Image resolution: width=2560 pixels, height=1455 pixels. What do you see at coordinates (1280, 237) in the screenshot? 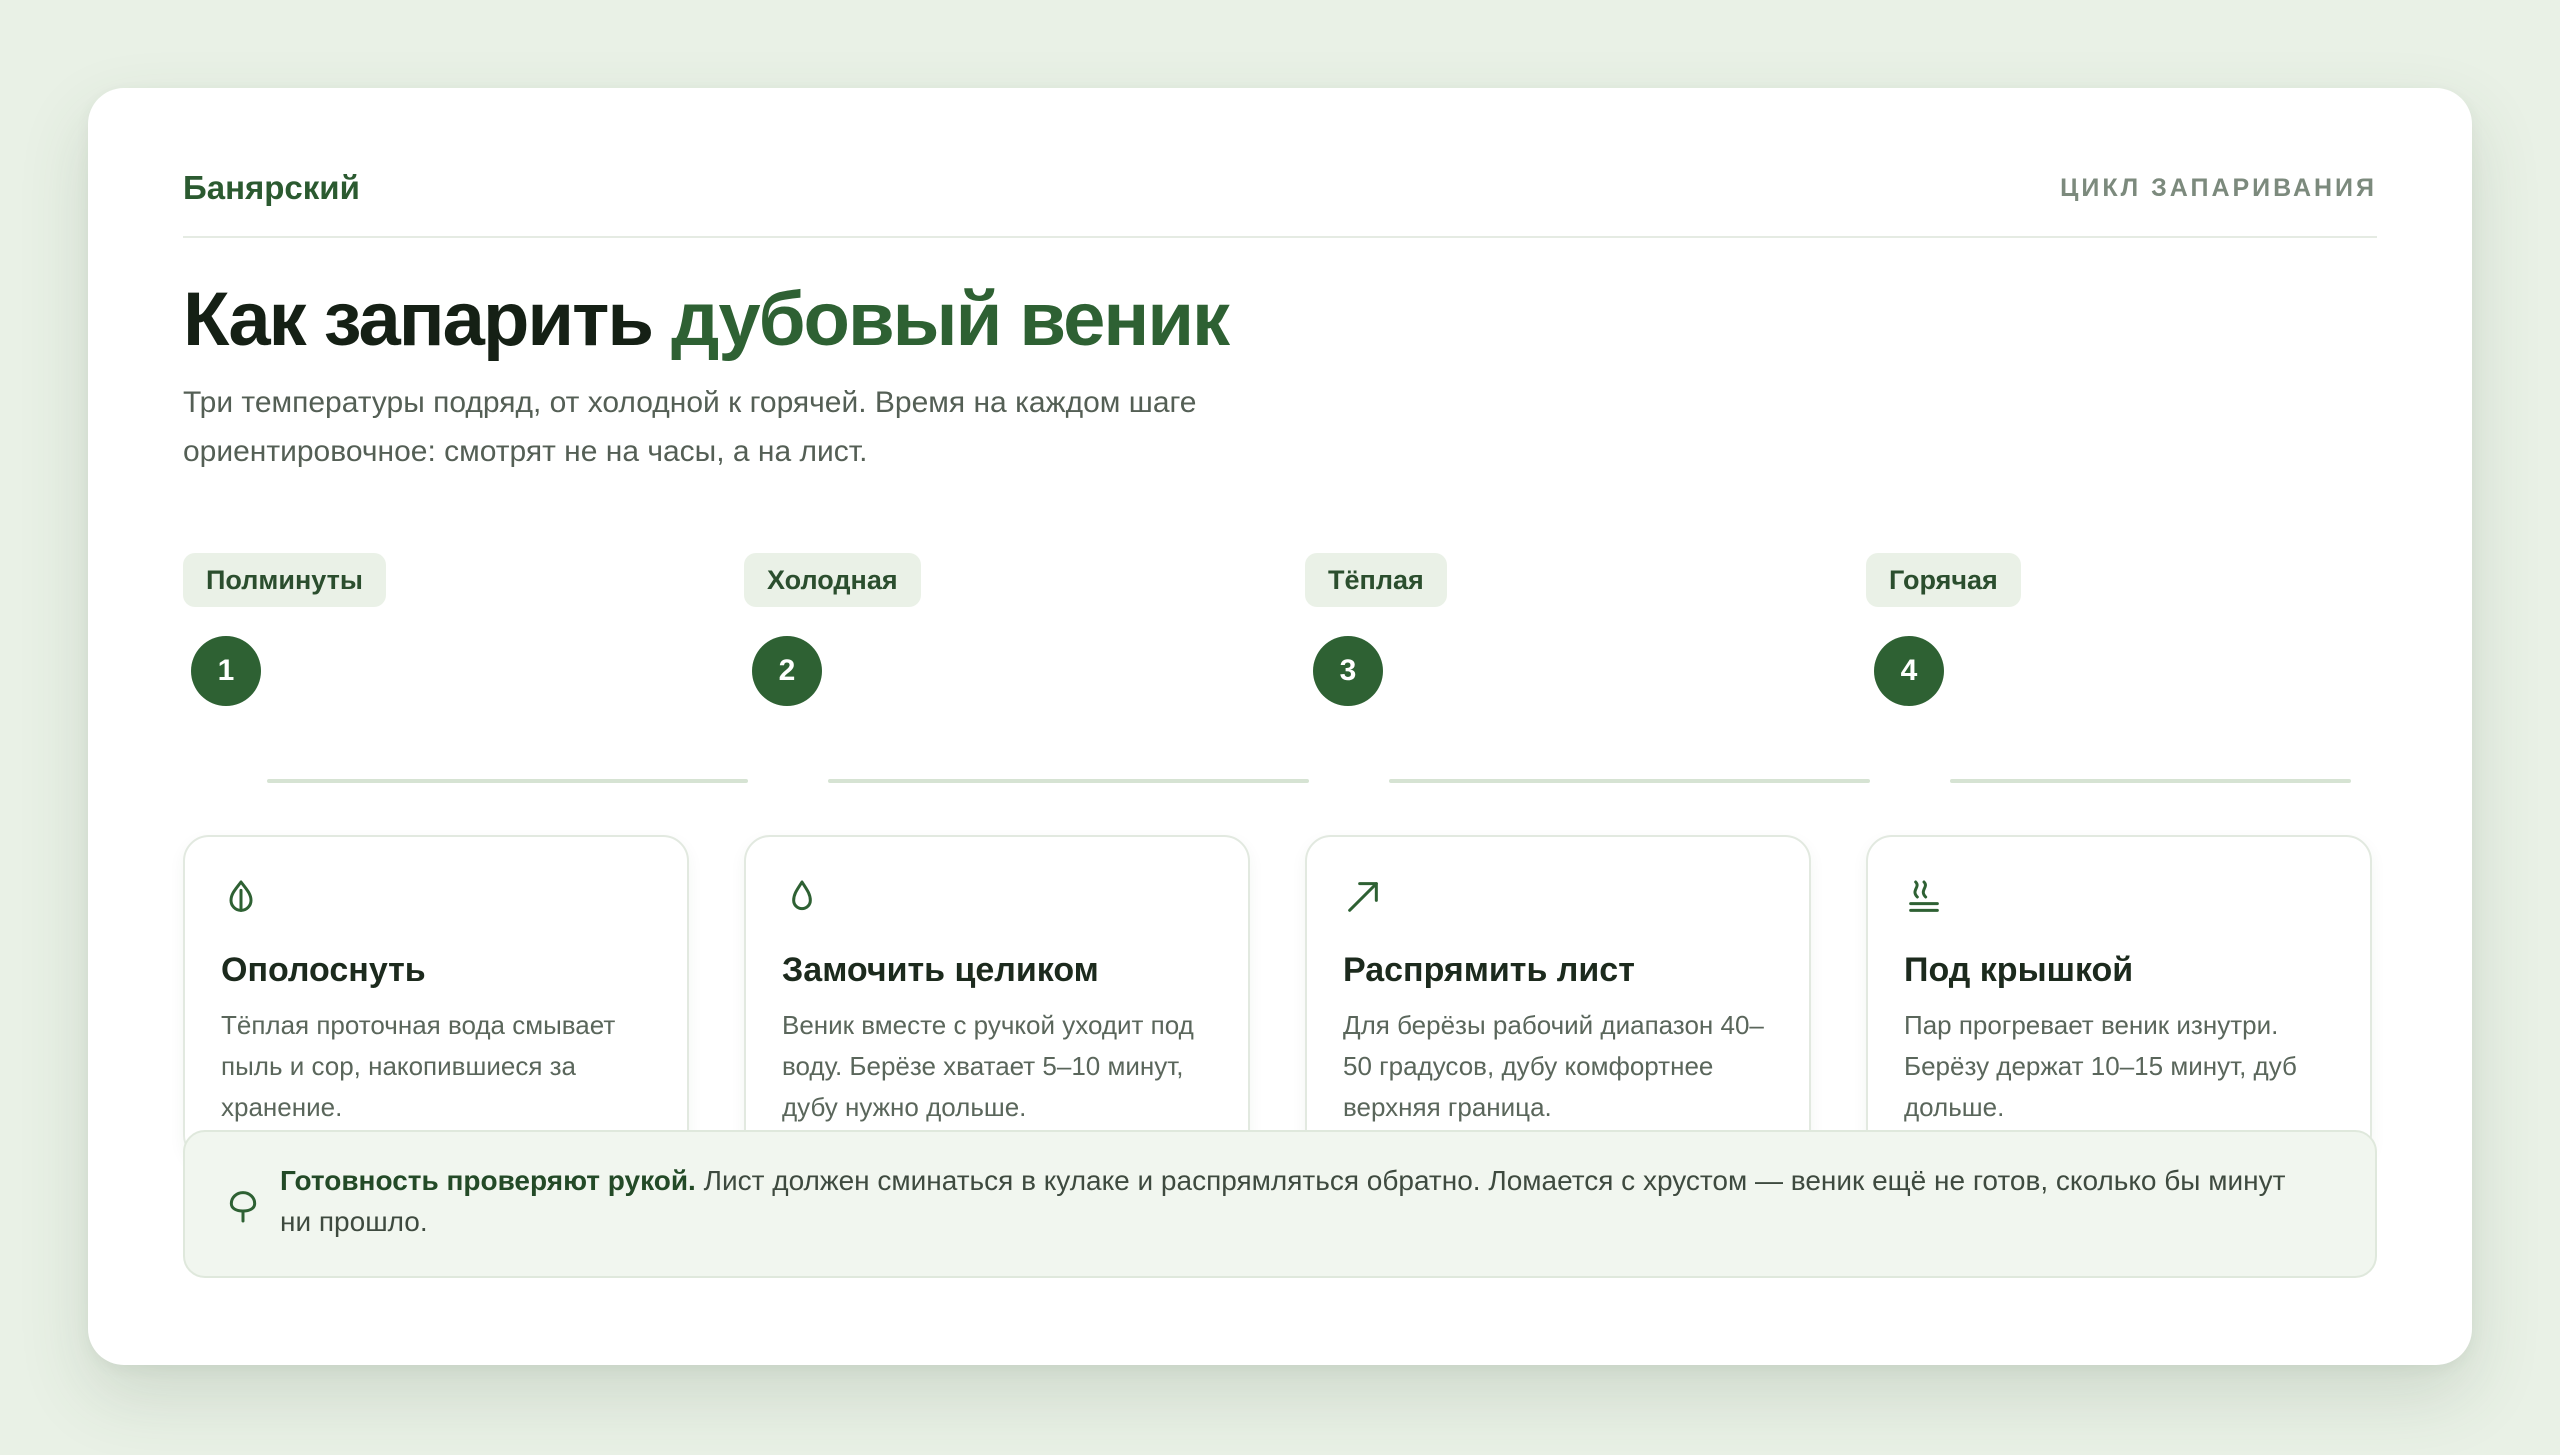
I see `header-divider` at bounding box center [1280, 237].